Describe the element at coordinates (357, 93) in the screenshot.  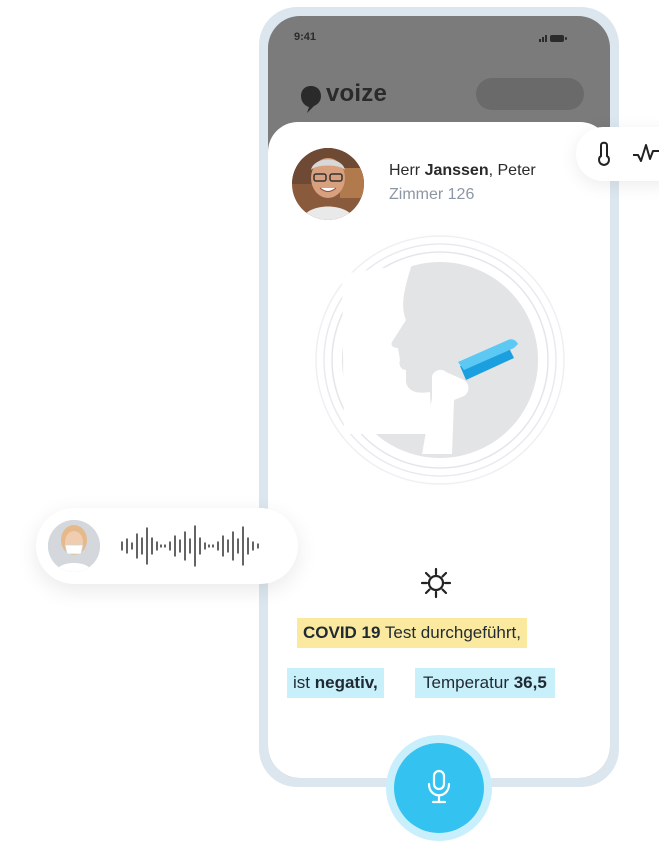
I see `app-logo: voize` at that location.